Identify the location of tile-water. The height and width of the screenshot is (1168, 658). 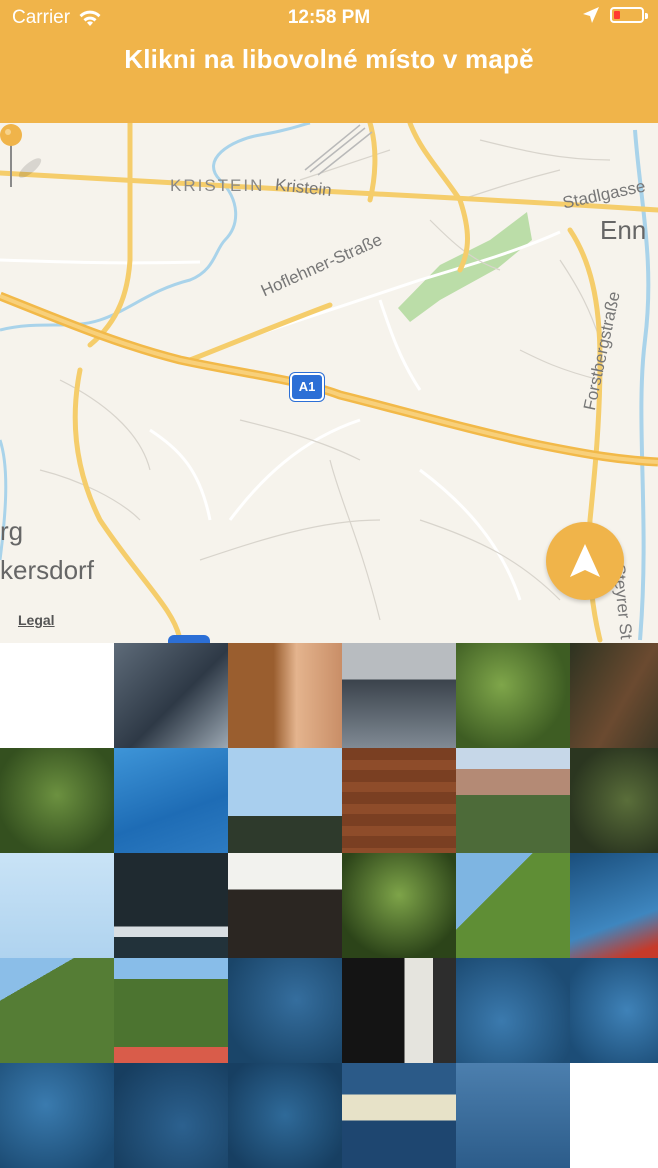
(285, 1010).